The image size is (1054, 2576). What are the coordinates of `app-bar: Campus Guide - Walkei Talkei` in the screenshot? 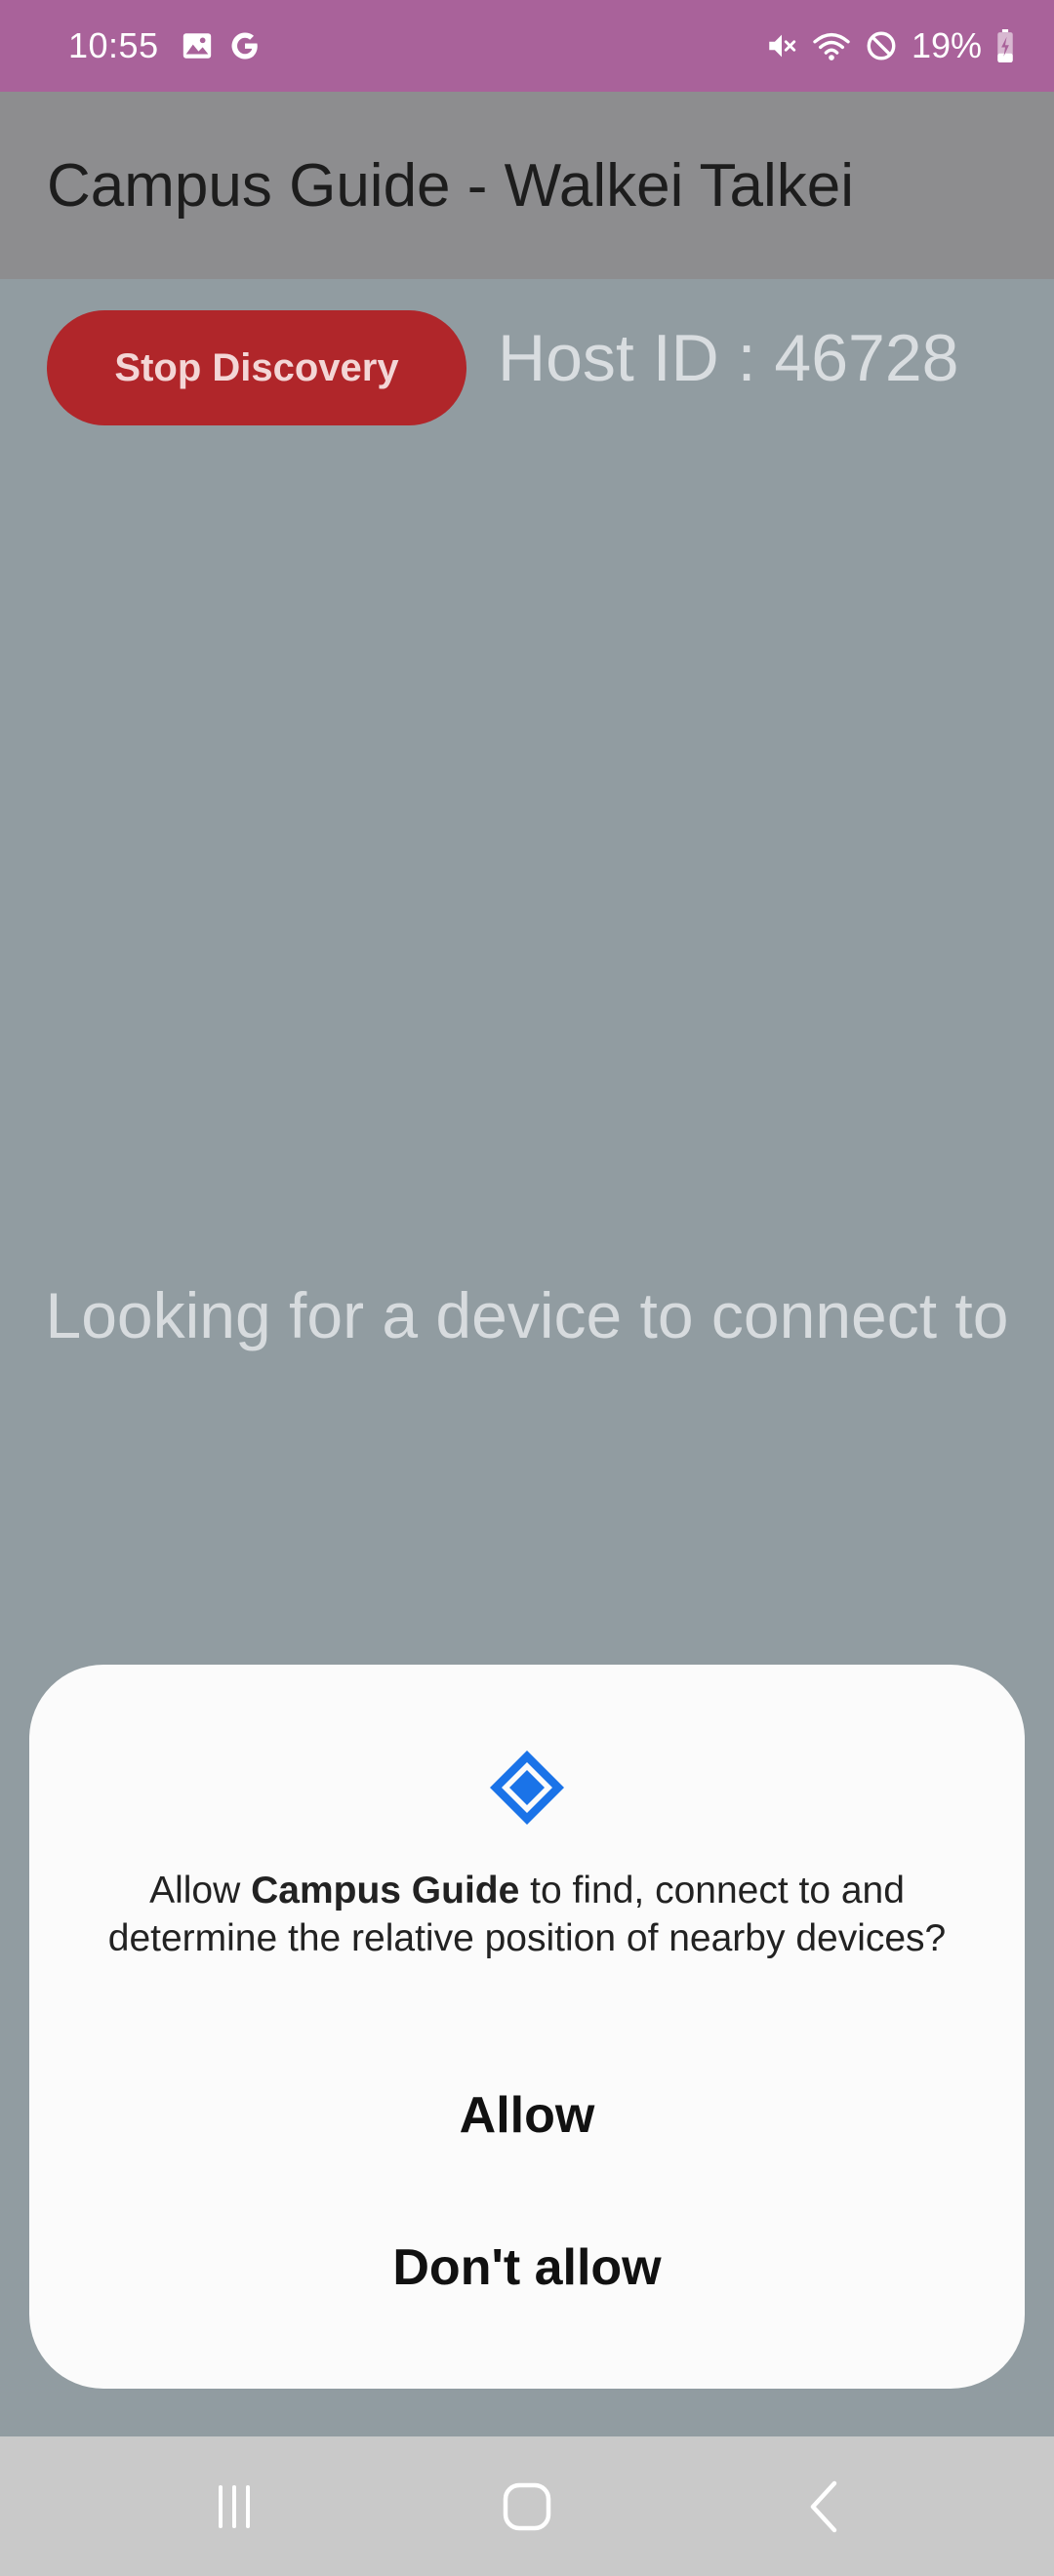 It's located at (527, 185).